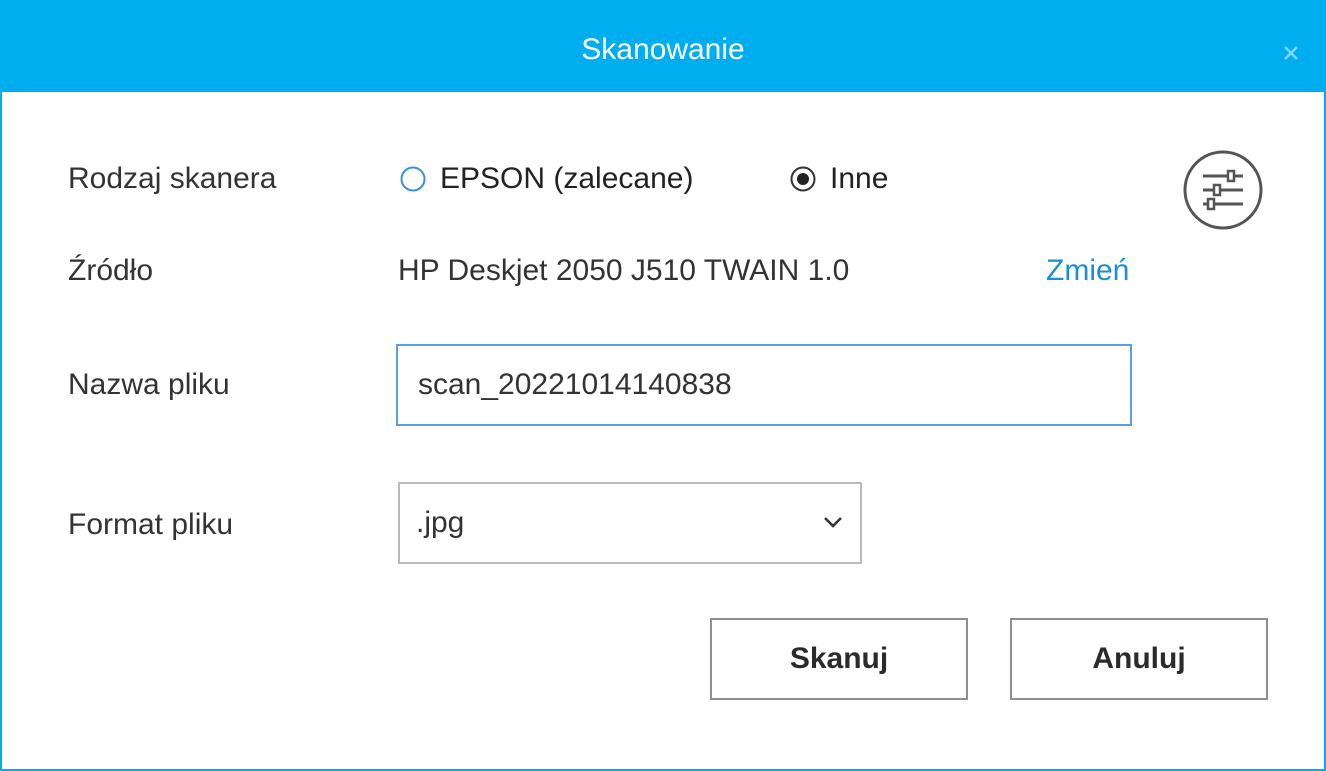  Describe the element at coordinates (1291, 53) in the screenshot. I see `close-icon` at that location.